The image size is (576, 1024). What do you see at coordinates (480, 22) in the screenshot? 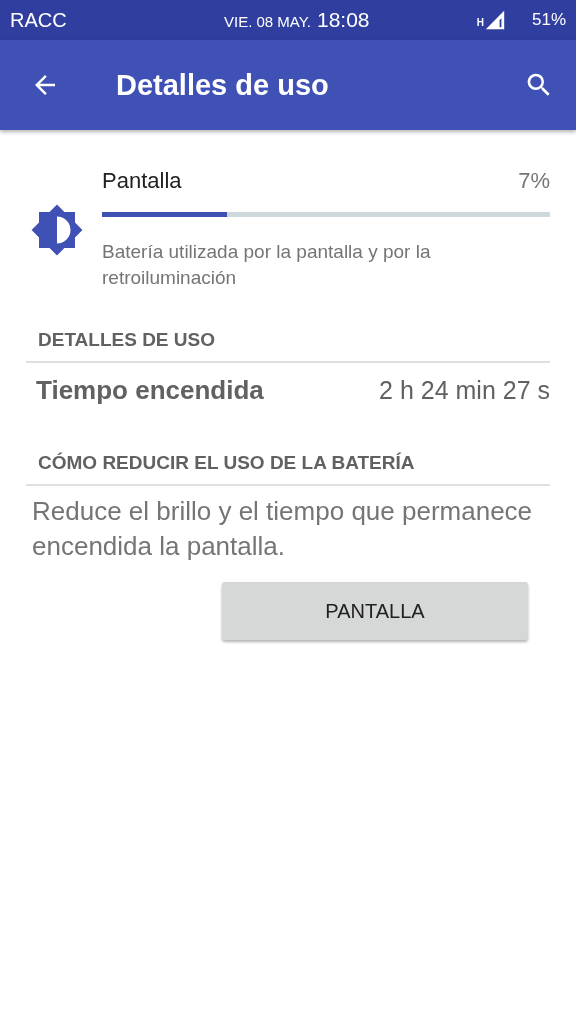
I see `network-type: H` at bounding box center [480, 22].